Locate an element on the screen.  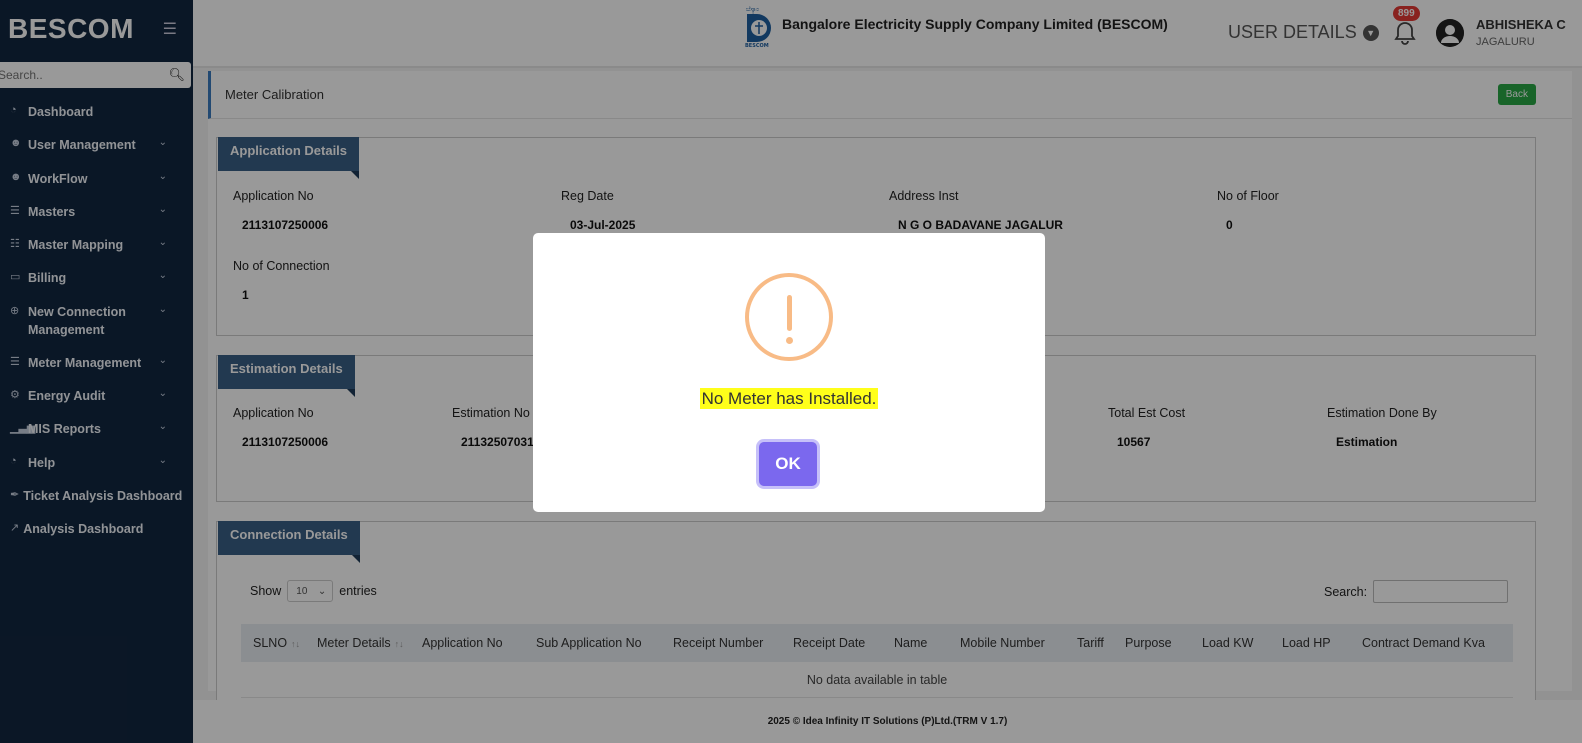
alert-message: No Meter has Installed. is located at coordinates (789, 398).